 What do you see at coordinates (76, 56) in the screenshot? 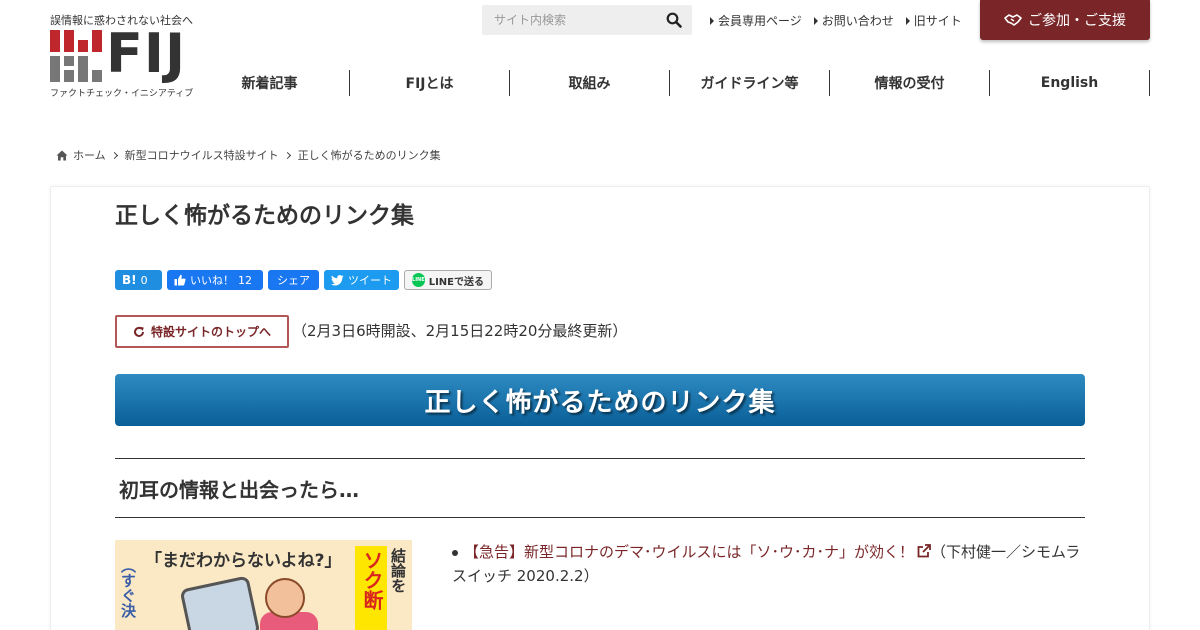
I see `logo-mark-icon` at bounding box center [76, 56].